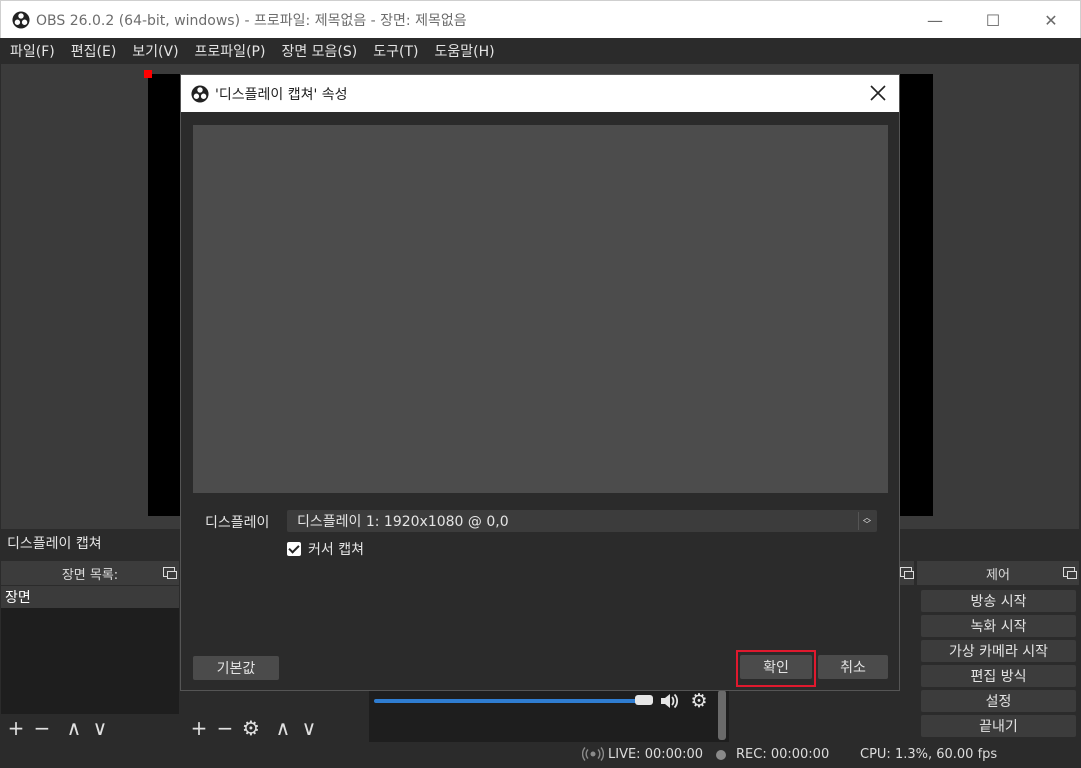  I want to click on capture-cursor-label: 커서 캡쳐, so click(336, 550).